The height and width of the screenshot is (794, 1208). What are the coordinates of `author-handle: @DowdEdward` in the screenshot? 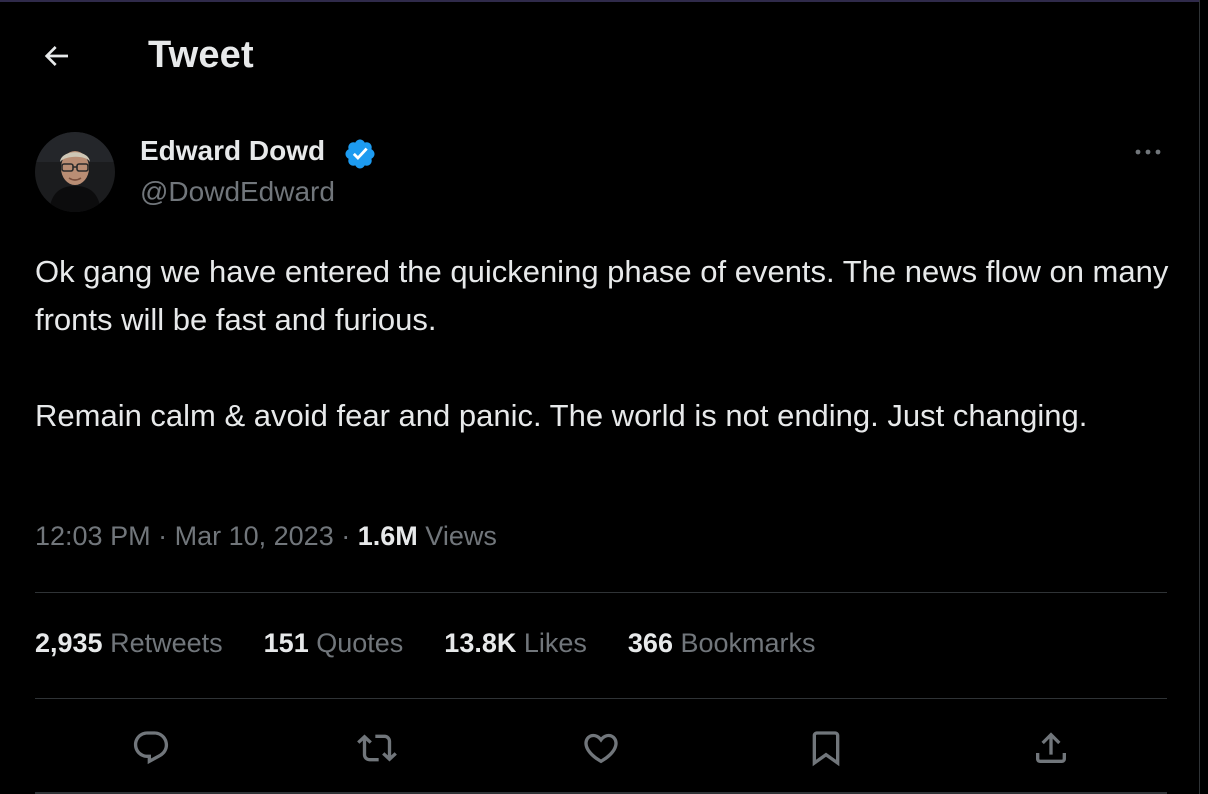 It's located at (237, 192).